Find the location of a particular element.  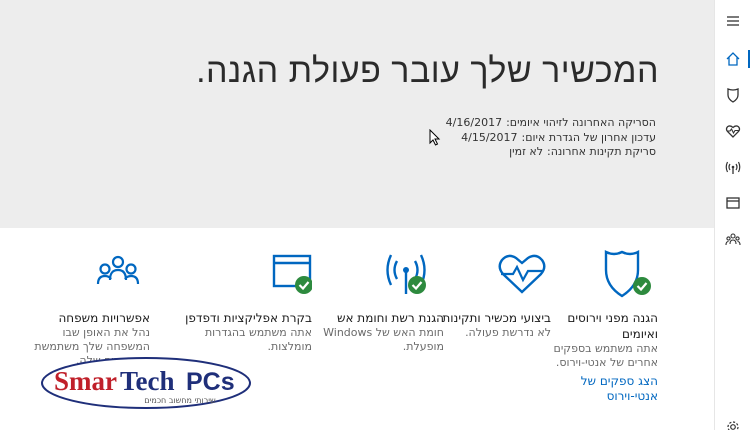

mouse-pointer-icon is located at coordinates (435, 137).